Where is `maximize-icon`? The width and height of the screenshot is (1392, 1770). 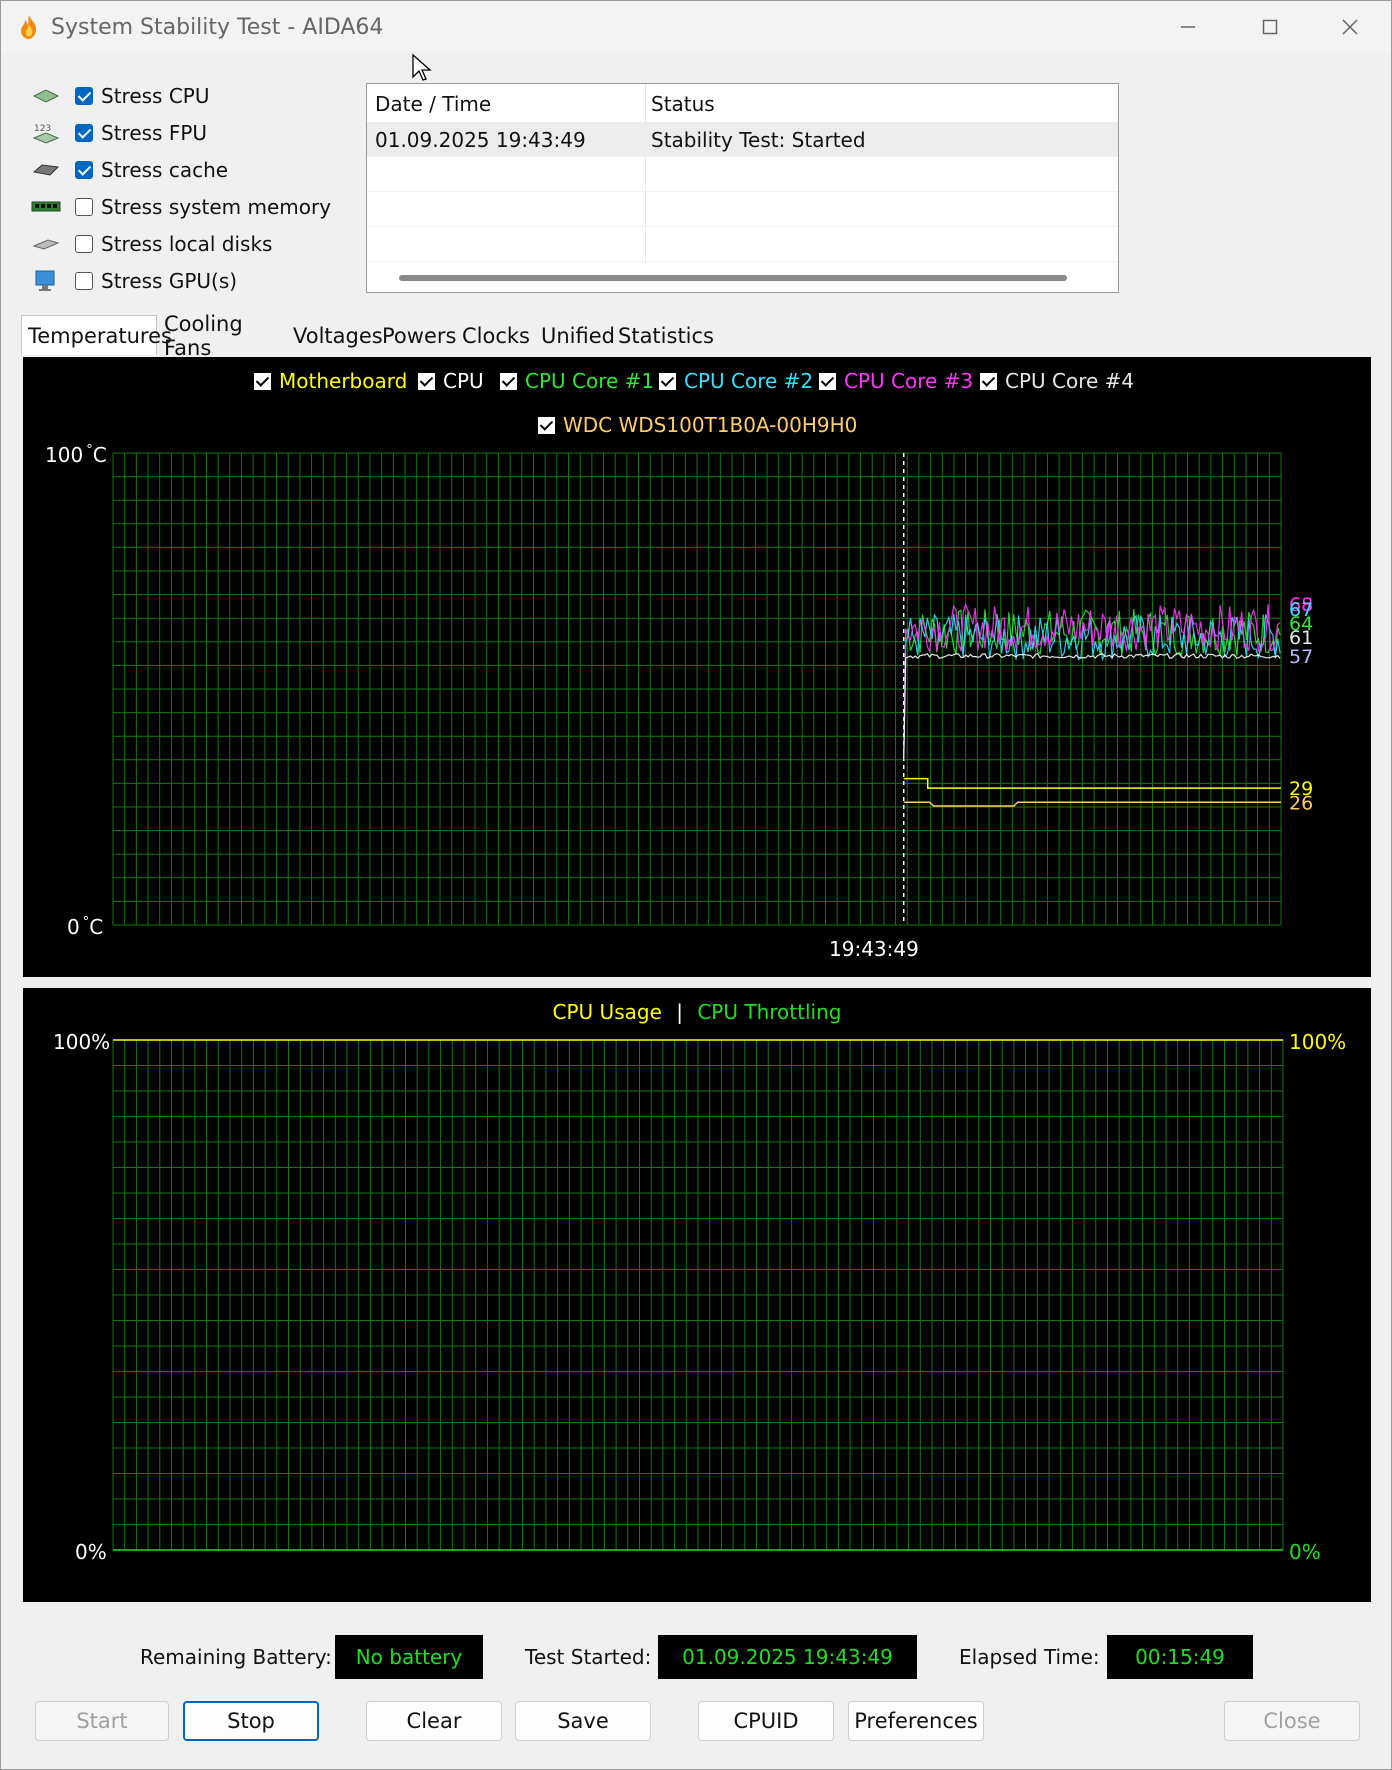 maximize-icon is located at coordinates (1270, 27).